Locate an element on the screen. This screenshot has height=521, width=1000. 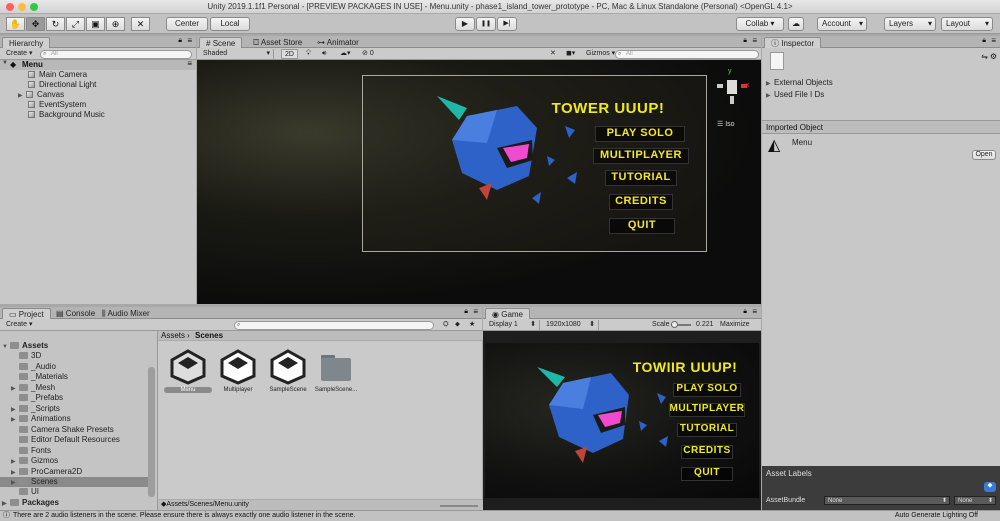
hierarchy-item: Directional Light is located at coordinates (62, 85).